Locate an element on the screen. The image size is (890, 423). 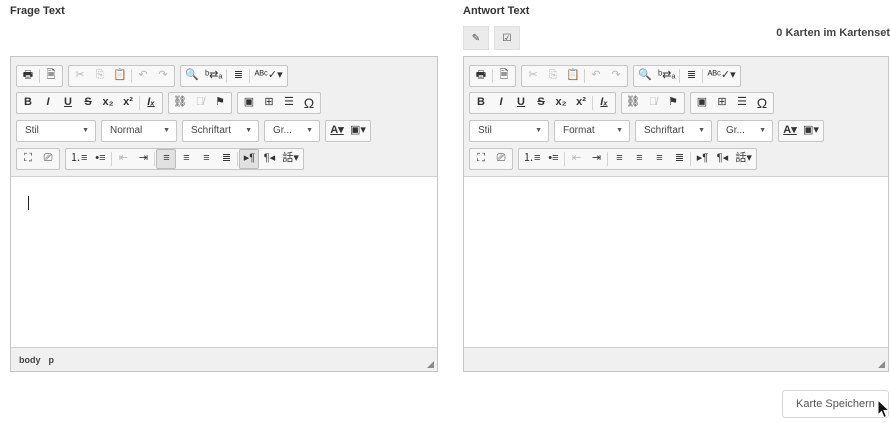
basicstyles-group: B I U S x₂ x² Iₓ is located at coordinates (89, 102).